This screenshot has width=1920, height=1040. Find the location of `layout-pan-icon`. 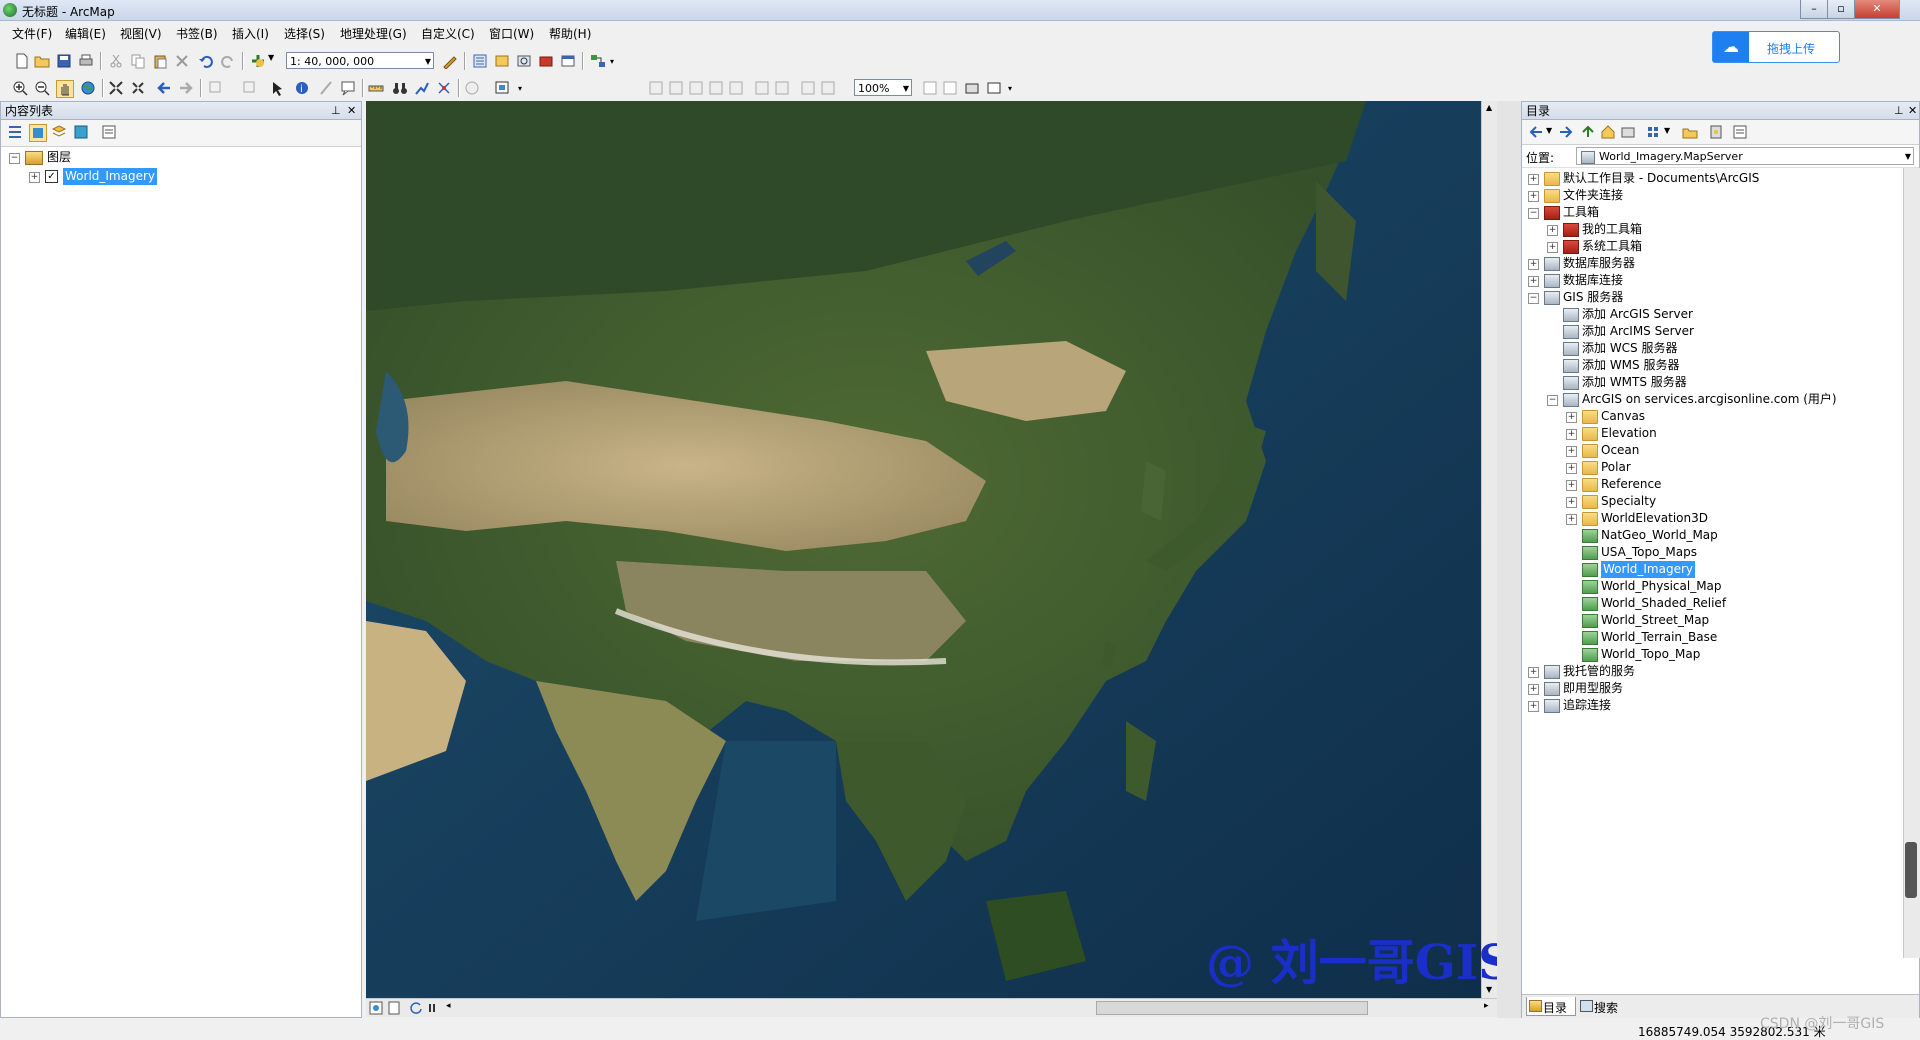

layout-pan-icon is located at coordinates (696, 88).